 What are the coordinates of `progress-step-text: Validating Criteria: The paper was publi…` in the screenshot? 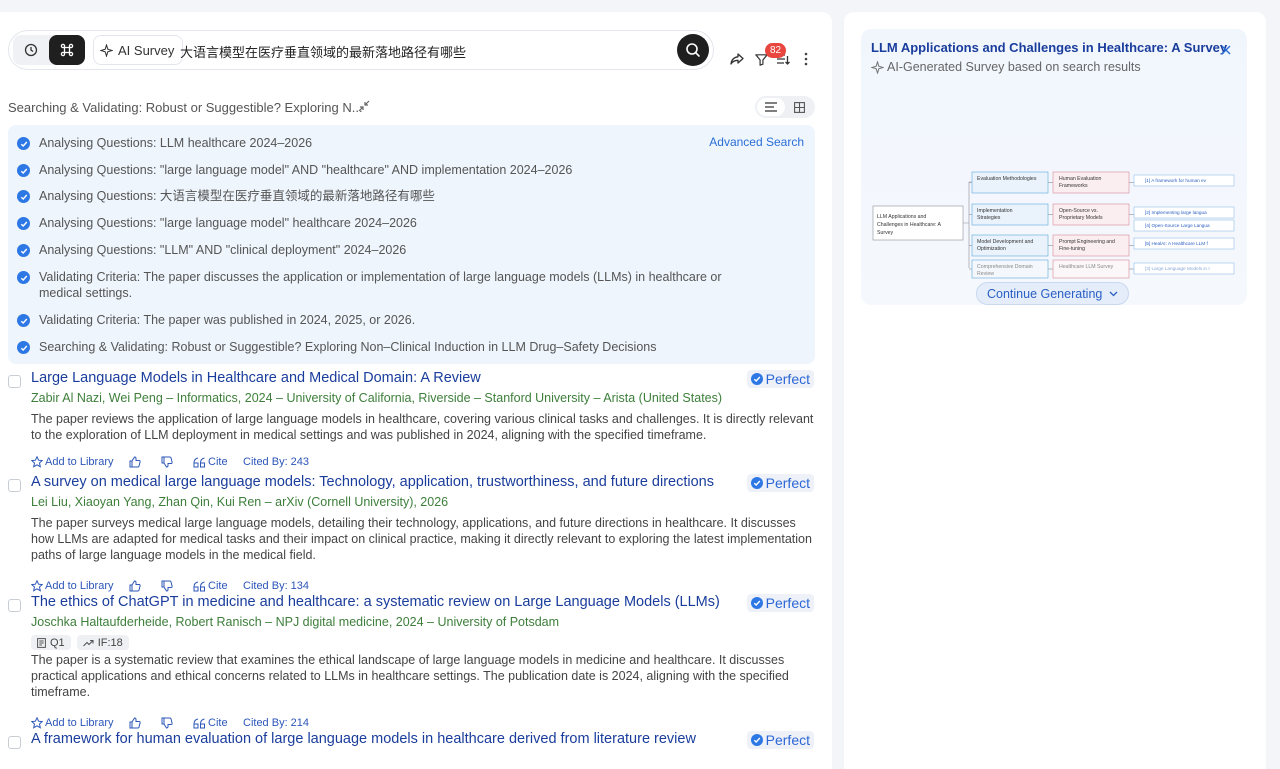 It's located at (227, 320).